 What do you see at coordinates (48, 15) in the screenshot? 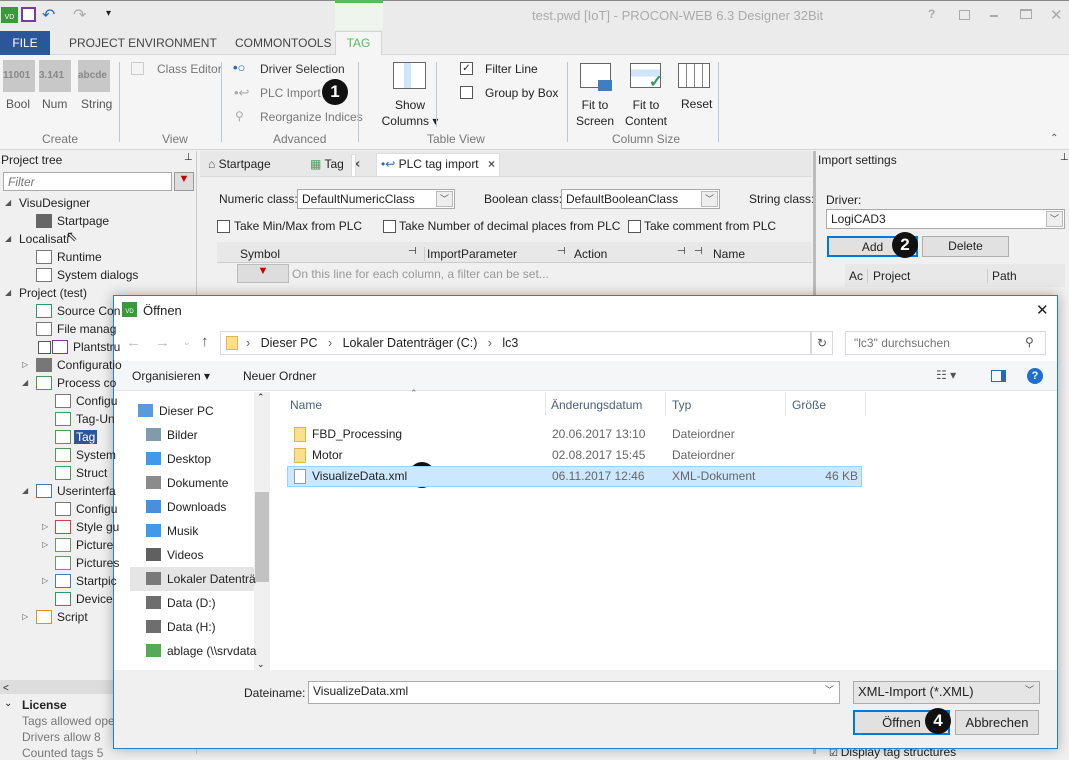
I see `undo-icon: ↶` at bounding box center [48, 15].